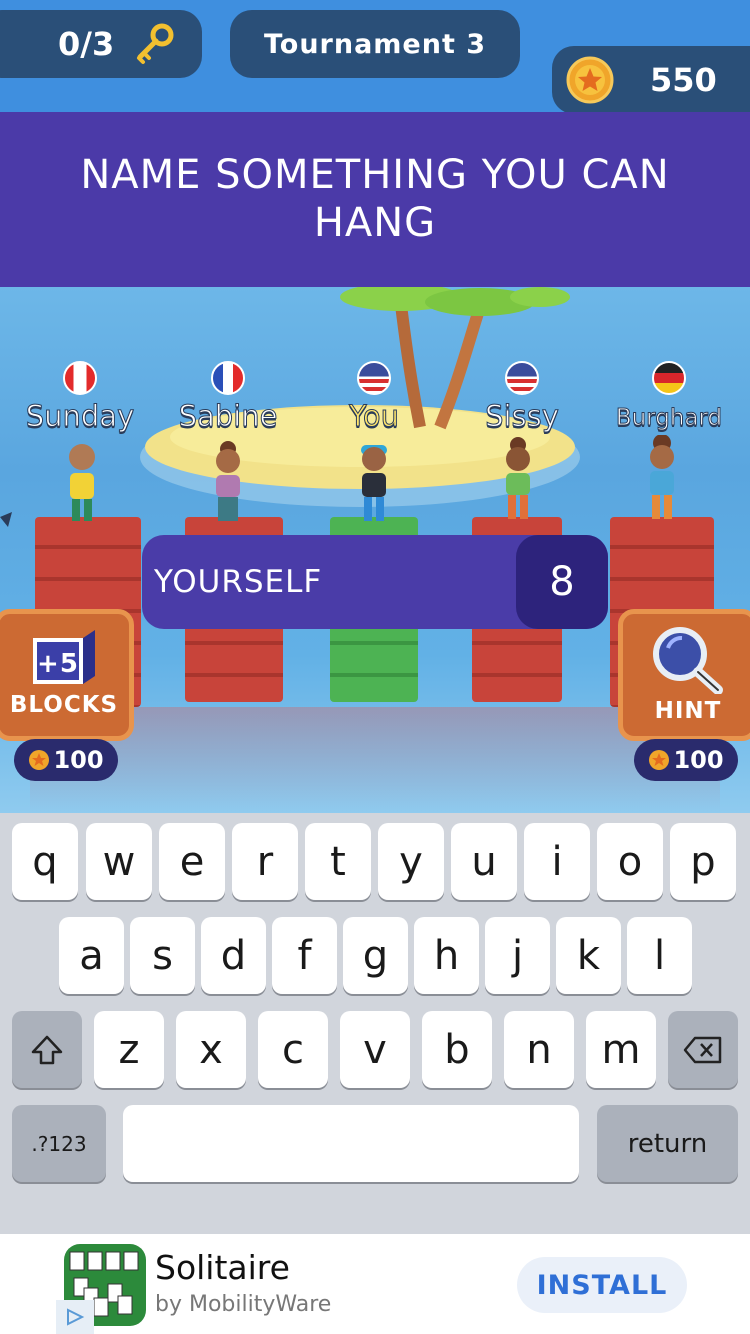 This screenshot has height=1334, width=750. What do you see at coordinates (78, 760) in the screenshot?
I see `blocks-cost-value: 100` at bounding box center [78, 760].